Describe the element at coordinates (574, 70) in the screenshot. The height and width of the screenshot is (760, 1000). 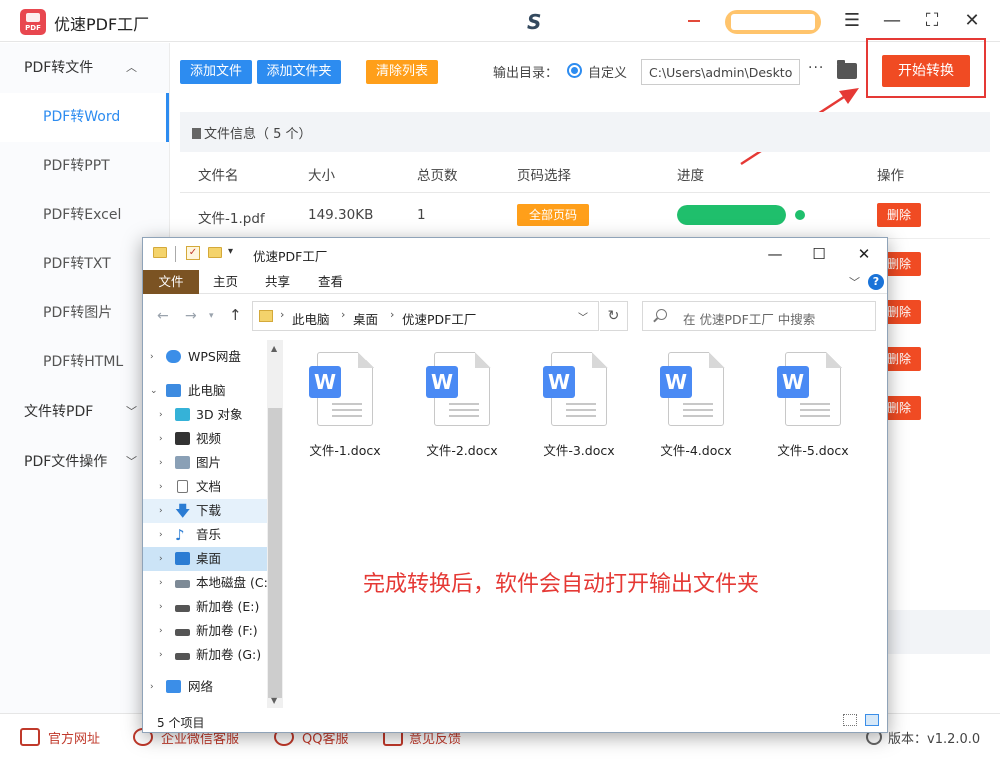
I see `custom-output-radio` at that location.